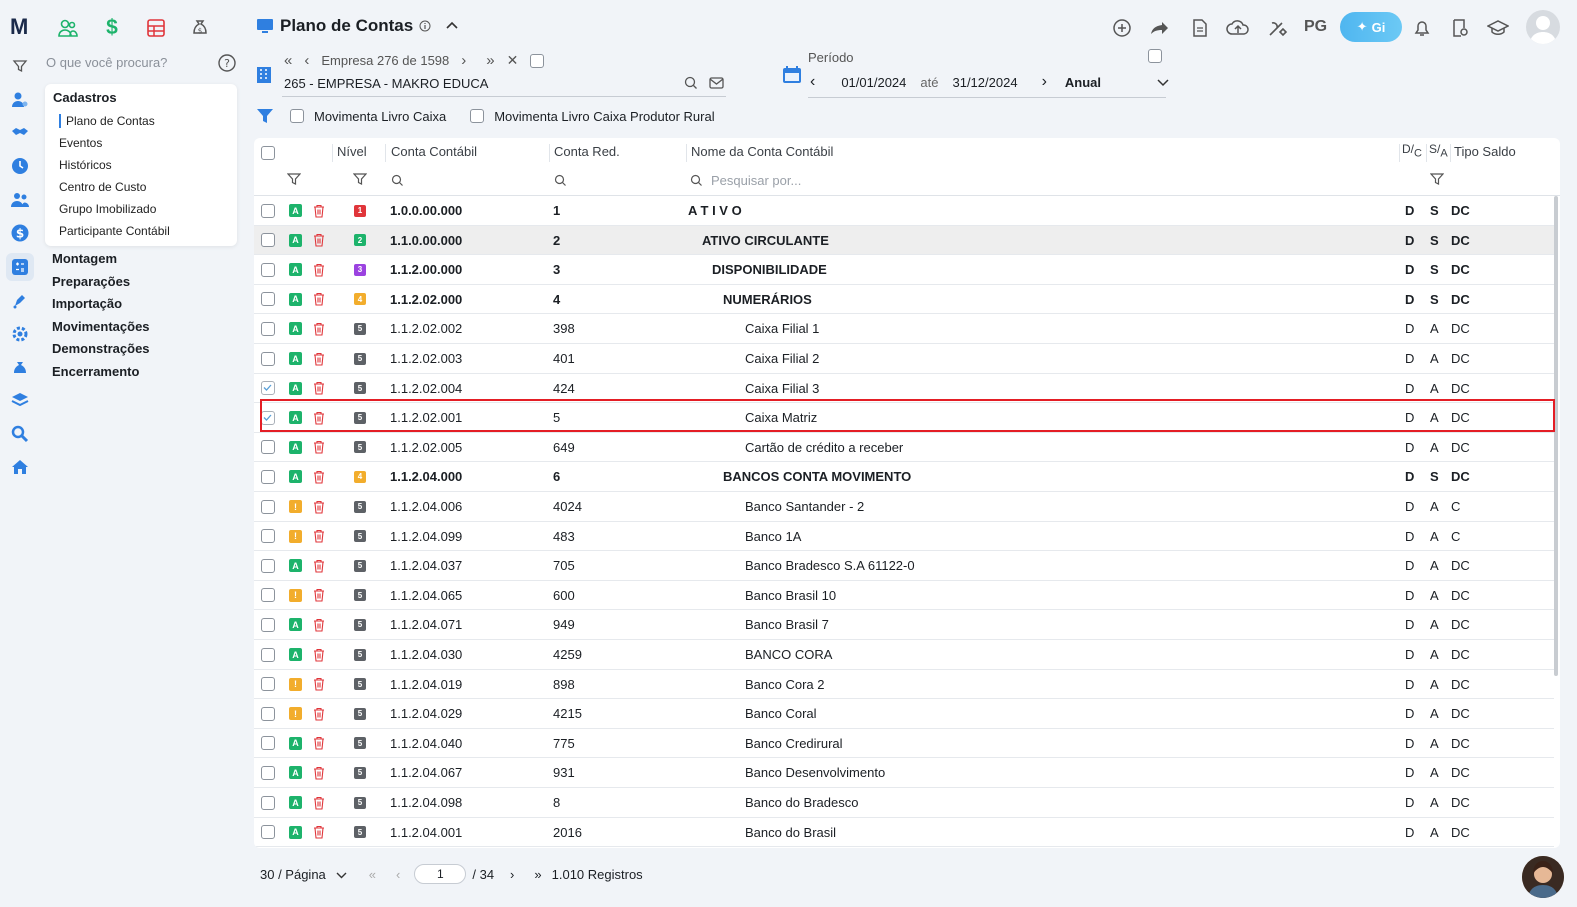 Image resolution: width=1577 pixels, height=907 pixels. Describe the element at coordinates (873, 82) in the screenshot. I see `period-start-input: 01/01/2024` at that location.